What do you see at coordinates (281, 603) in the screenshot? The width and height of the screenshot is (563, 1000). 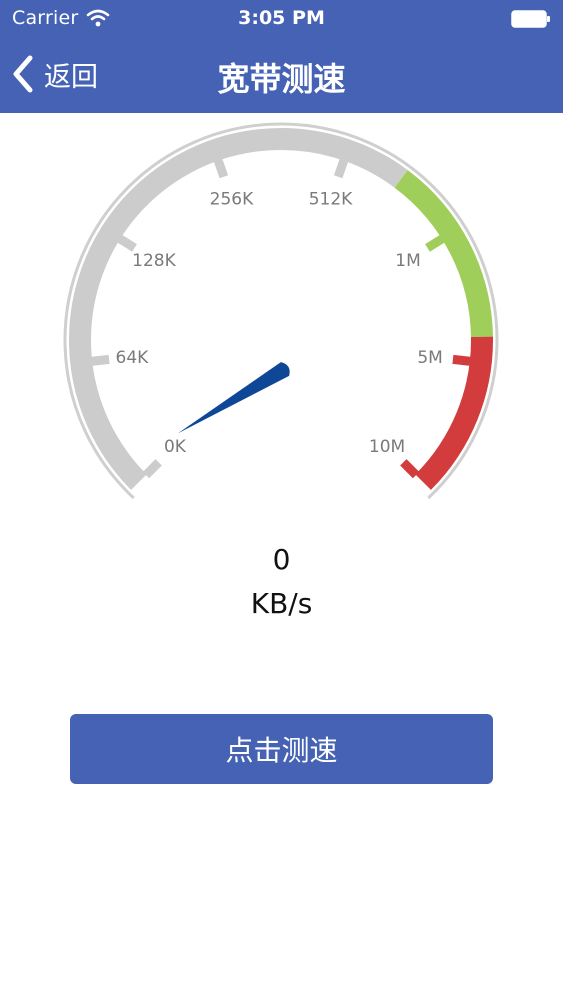 I see `speed-unit: KB/s` at bounding box center [281, 603].